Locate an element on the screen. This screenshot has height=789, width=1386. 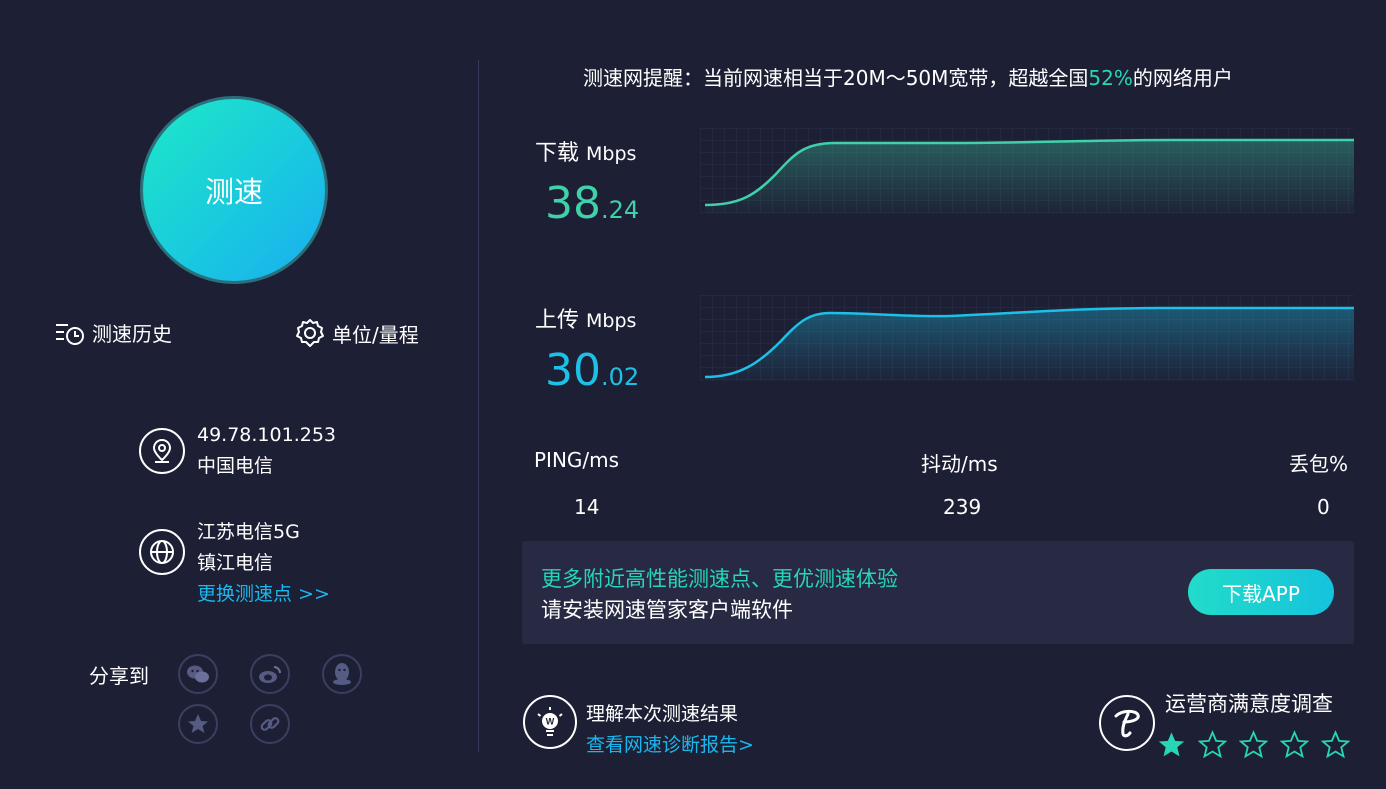
loss-value: 0 is located at coordinates (1323, 507).